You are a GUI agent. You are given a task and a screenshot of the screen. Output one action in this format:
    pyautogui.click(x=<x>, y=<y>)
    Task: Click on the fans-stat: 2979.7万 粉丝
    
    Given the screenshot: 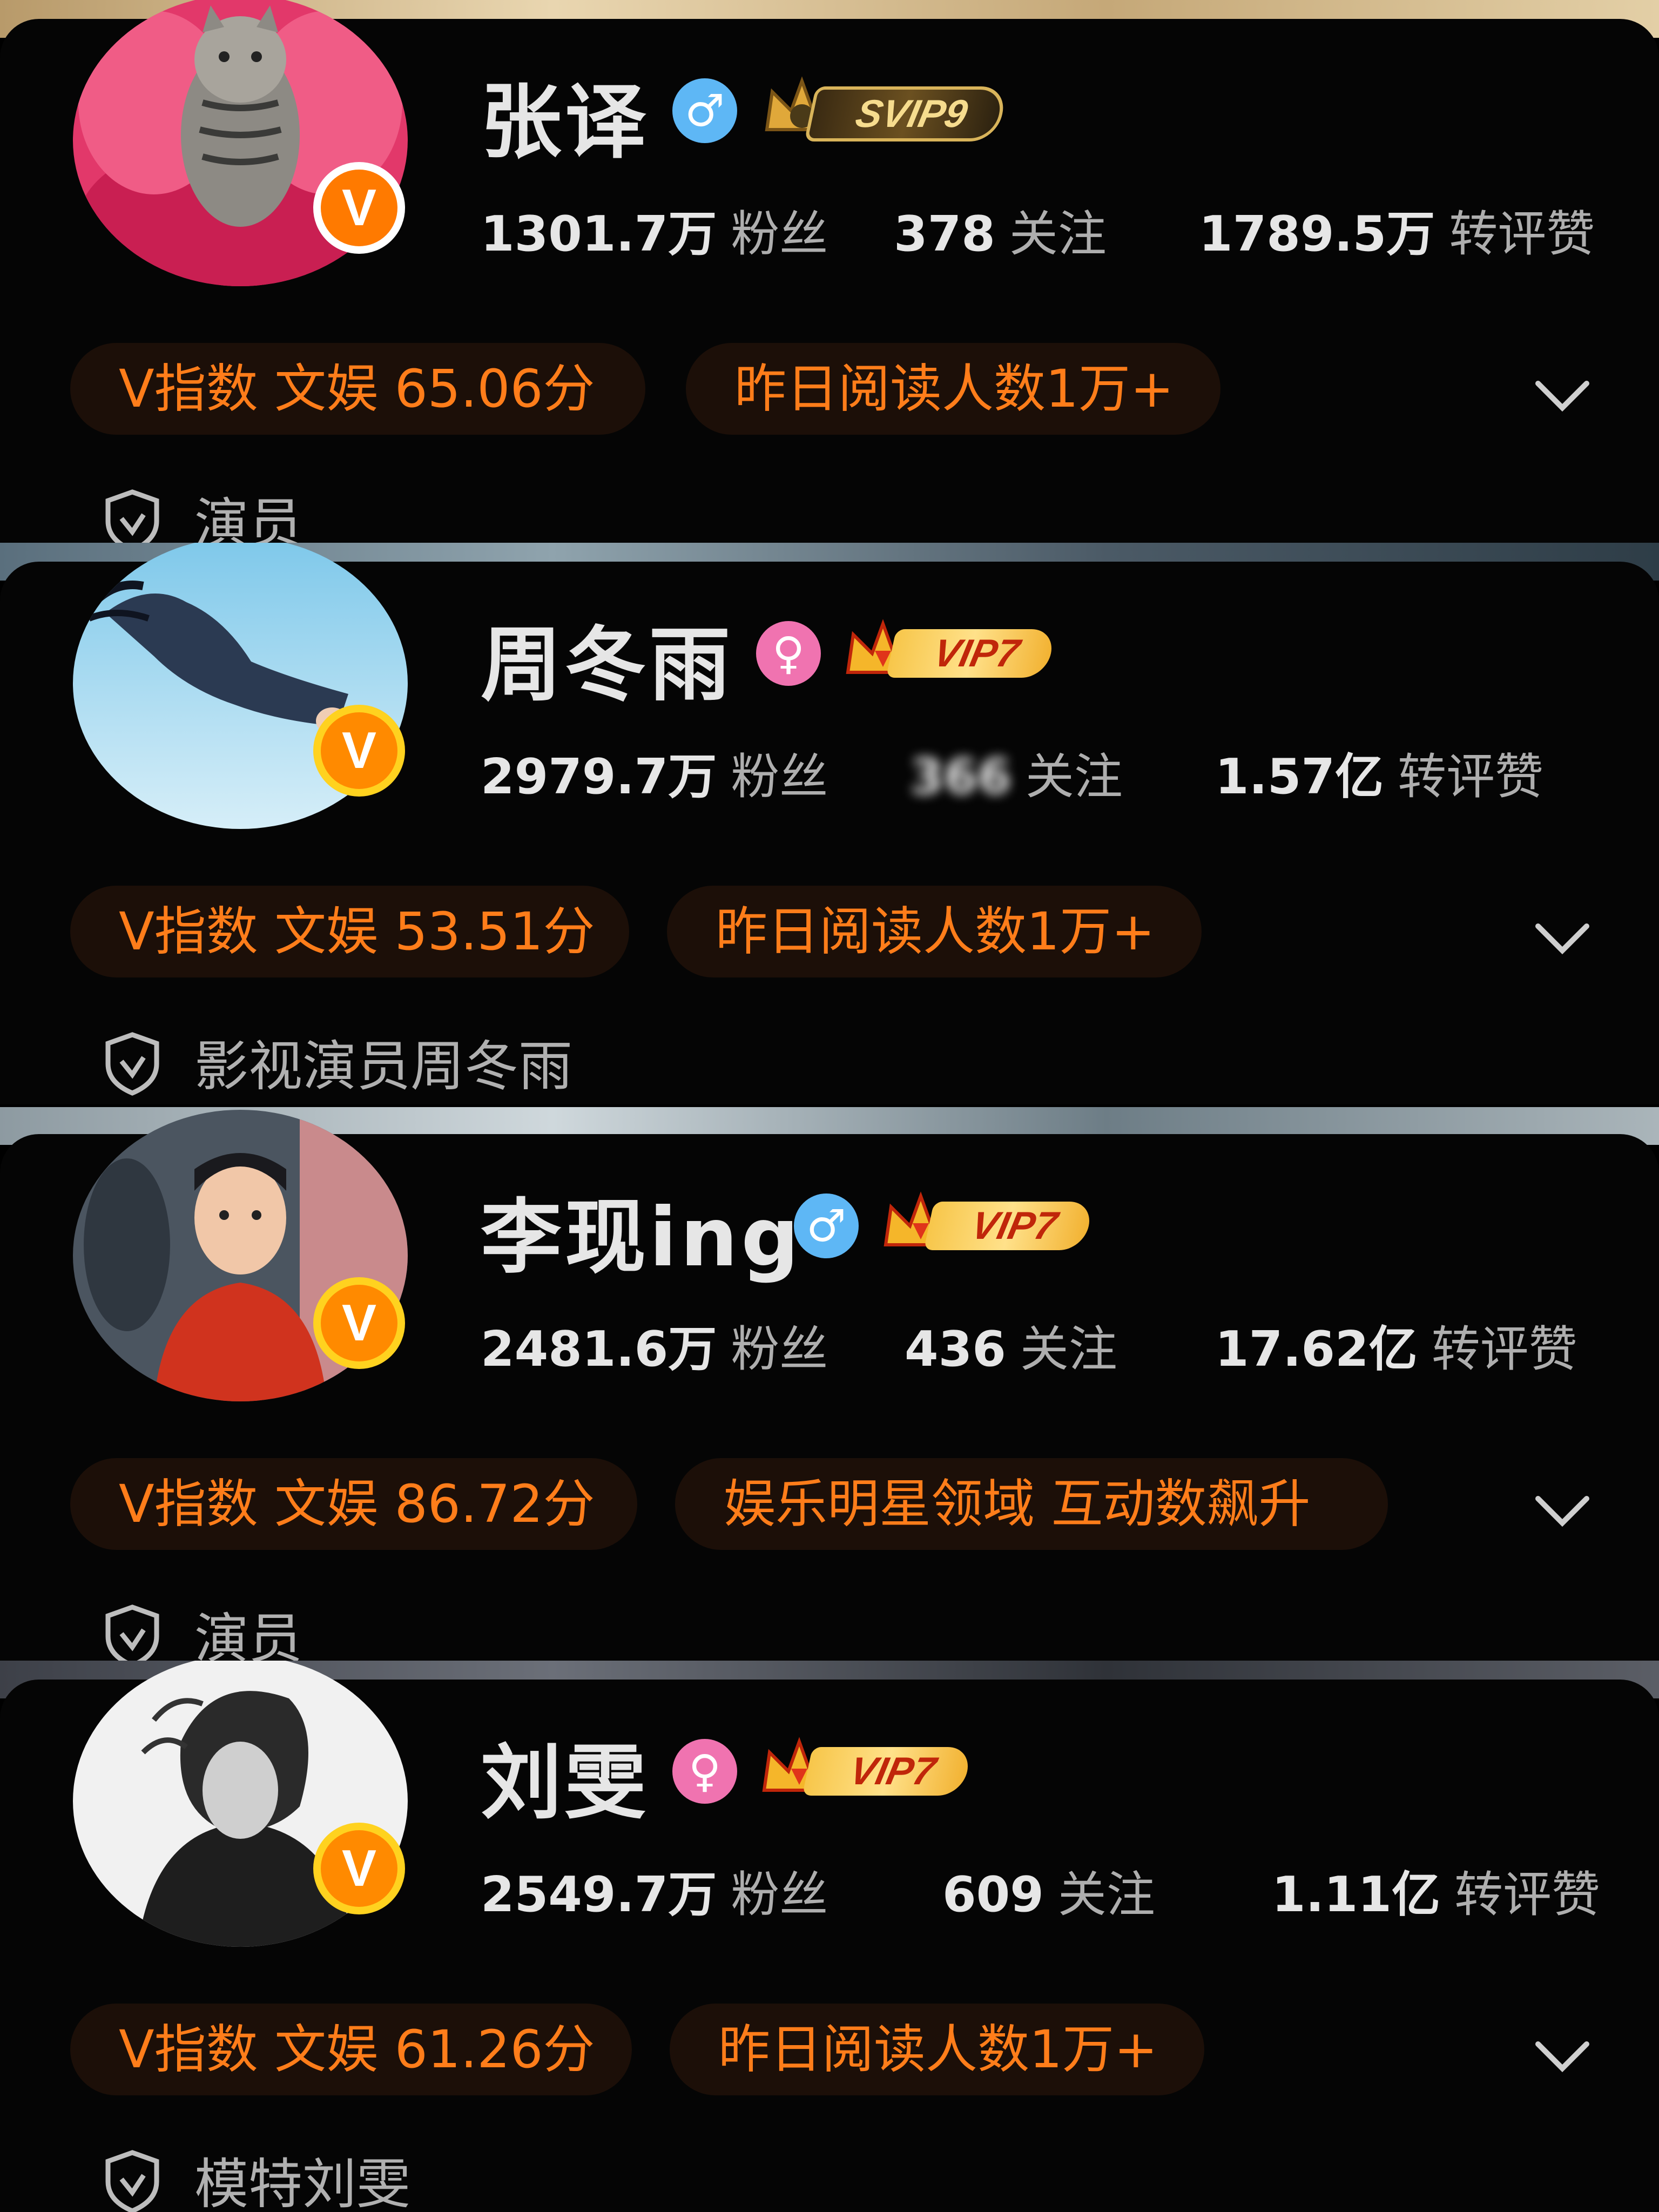 What is the action you would take?
    pyautogui.click(x=654, y=772)
    